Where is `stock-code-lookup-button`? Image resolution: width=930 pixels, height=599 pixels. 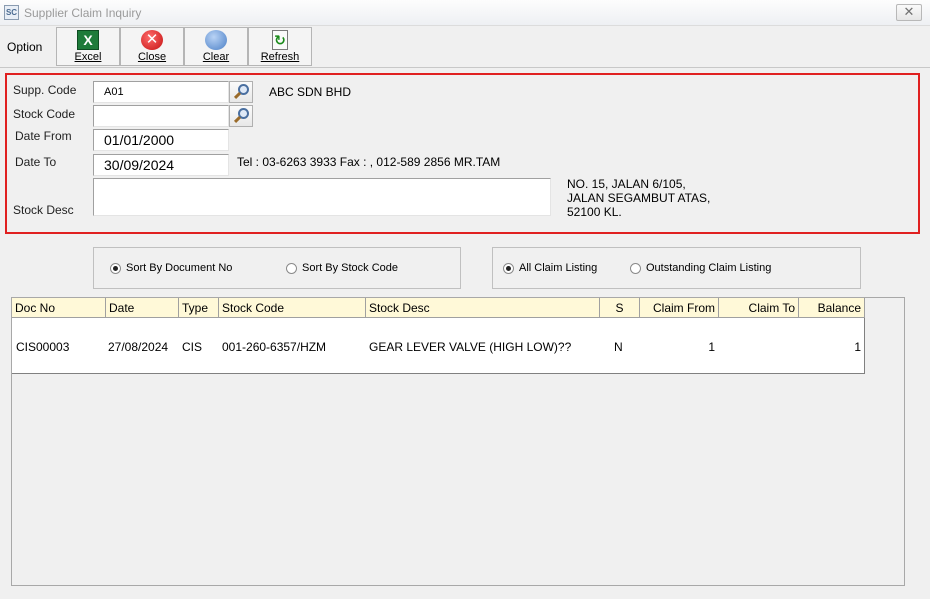 stock-code-lookup-button is located at coordinates (241, 116).